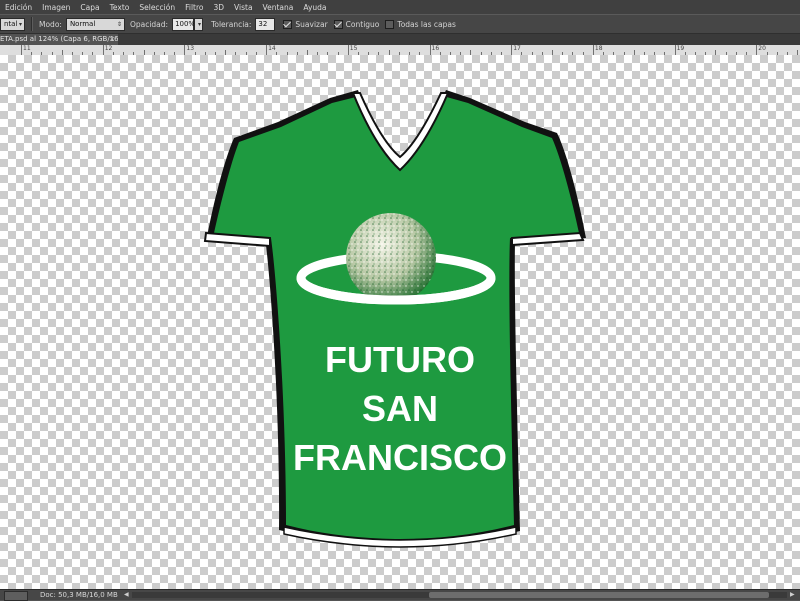 Image resolution: width=800 pixels, height=601 pixels. I want to click on mode-value: Normal, so click(82, 23).